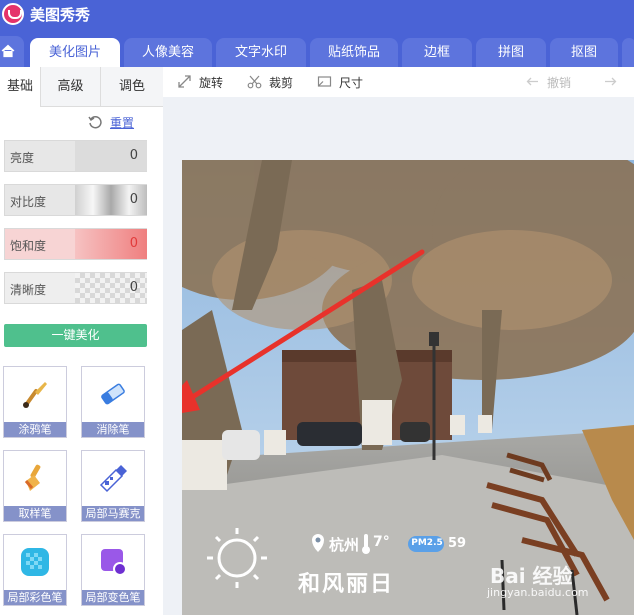  I want to click on tool-local-mosaic: 局部马赛克, so click(113, 486).